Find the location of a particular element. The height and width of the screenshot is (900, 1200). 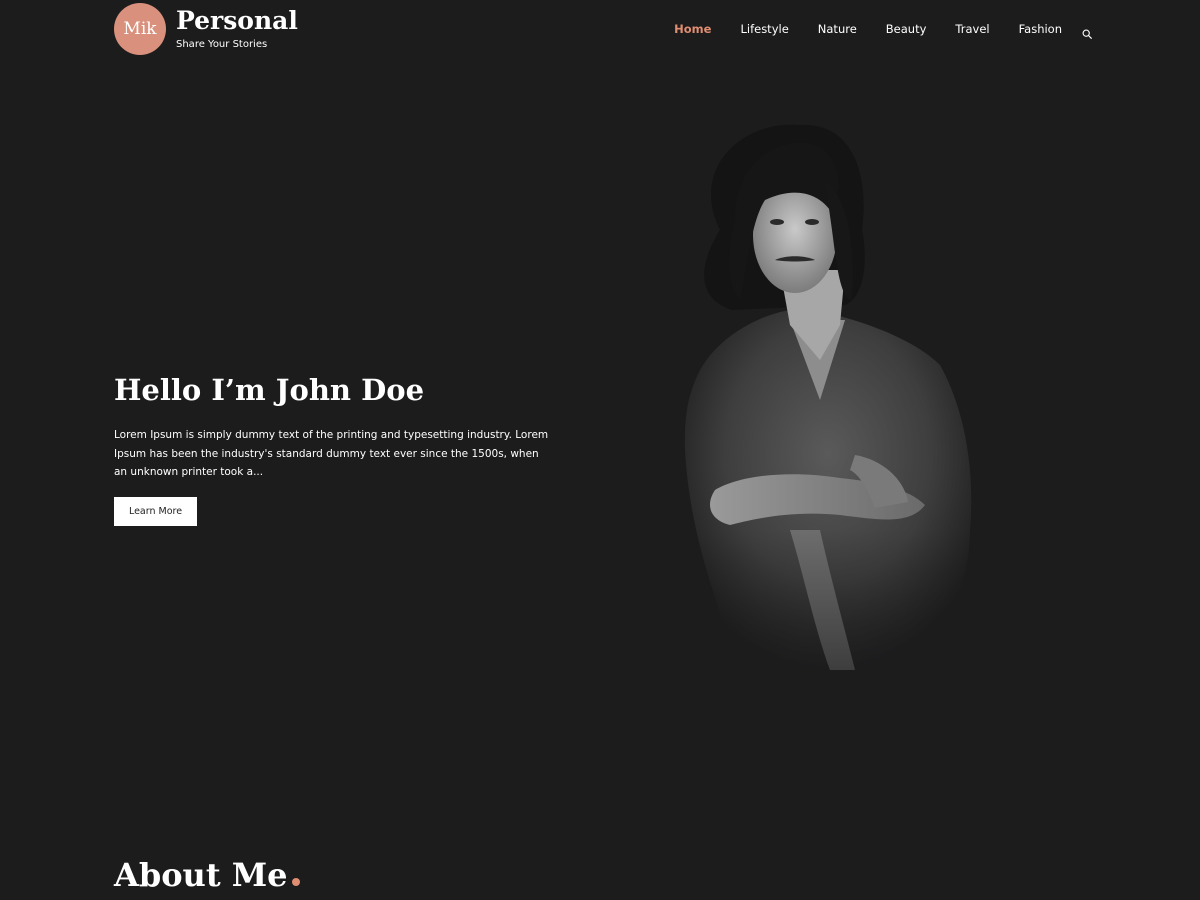

nav-item-lifestyle: Lifestyle is located at coordinates (764, 29).